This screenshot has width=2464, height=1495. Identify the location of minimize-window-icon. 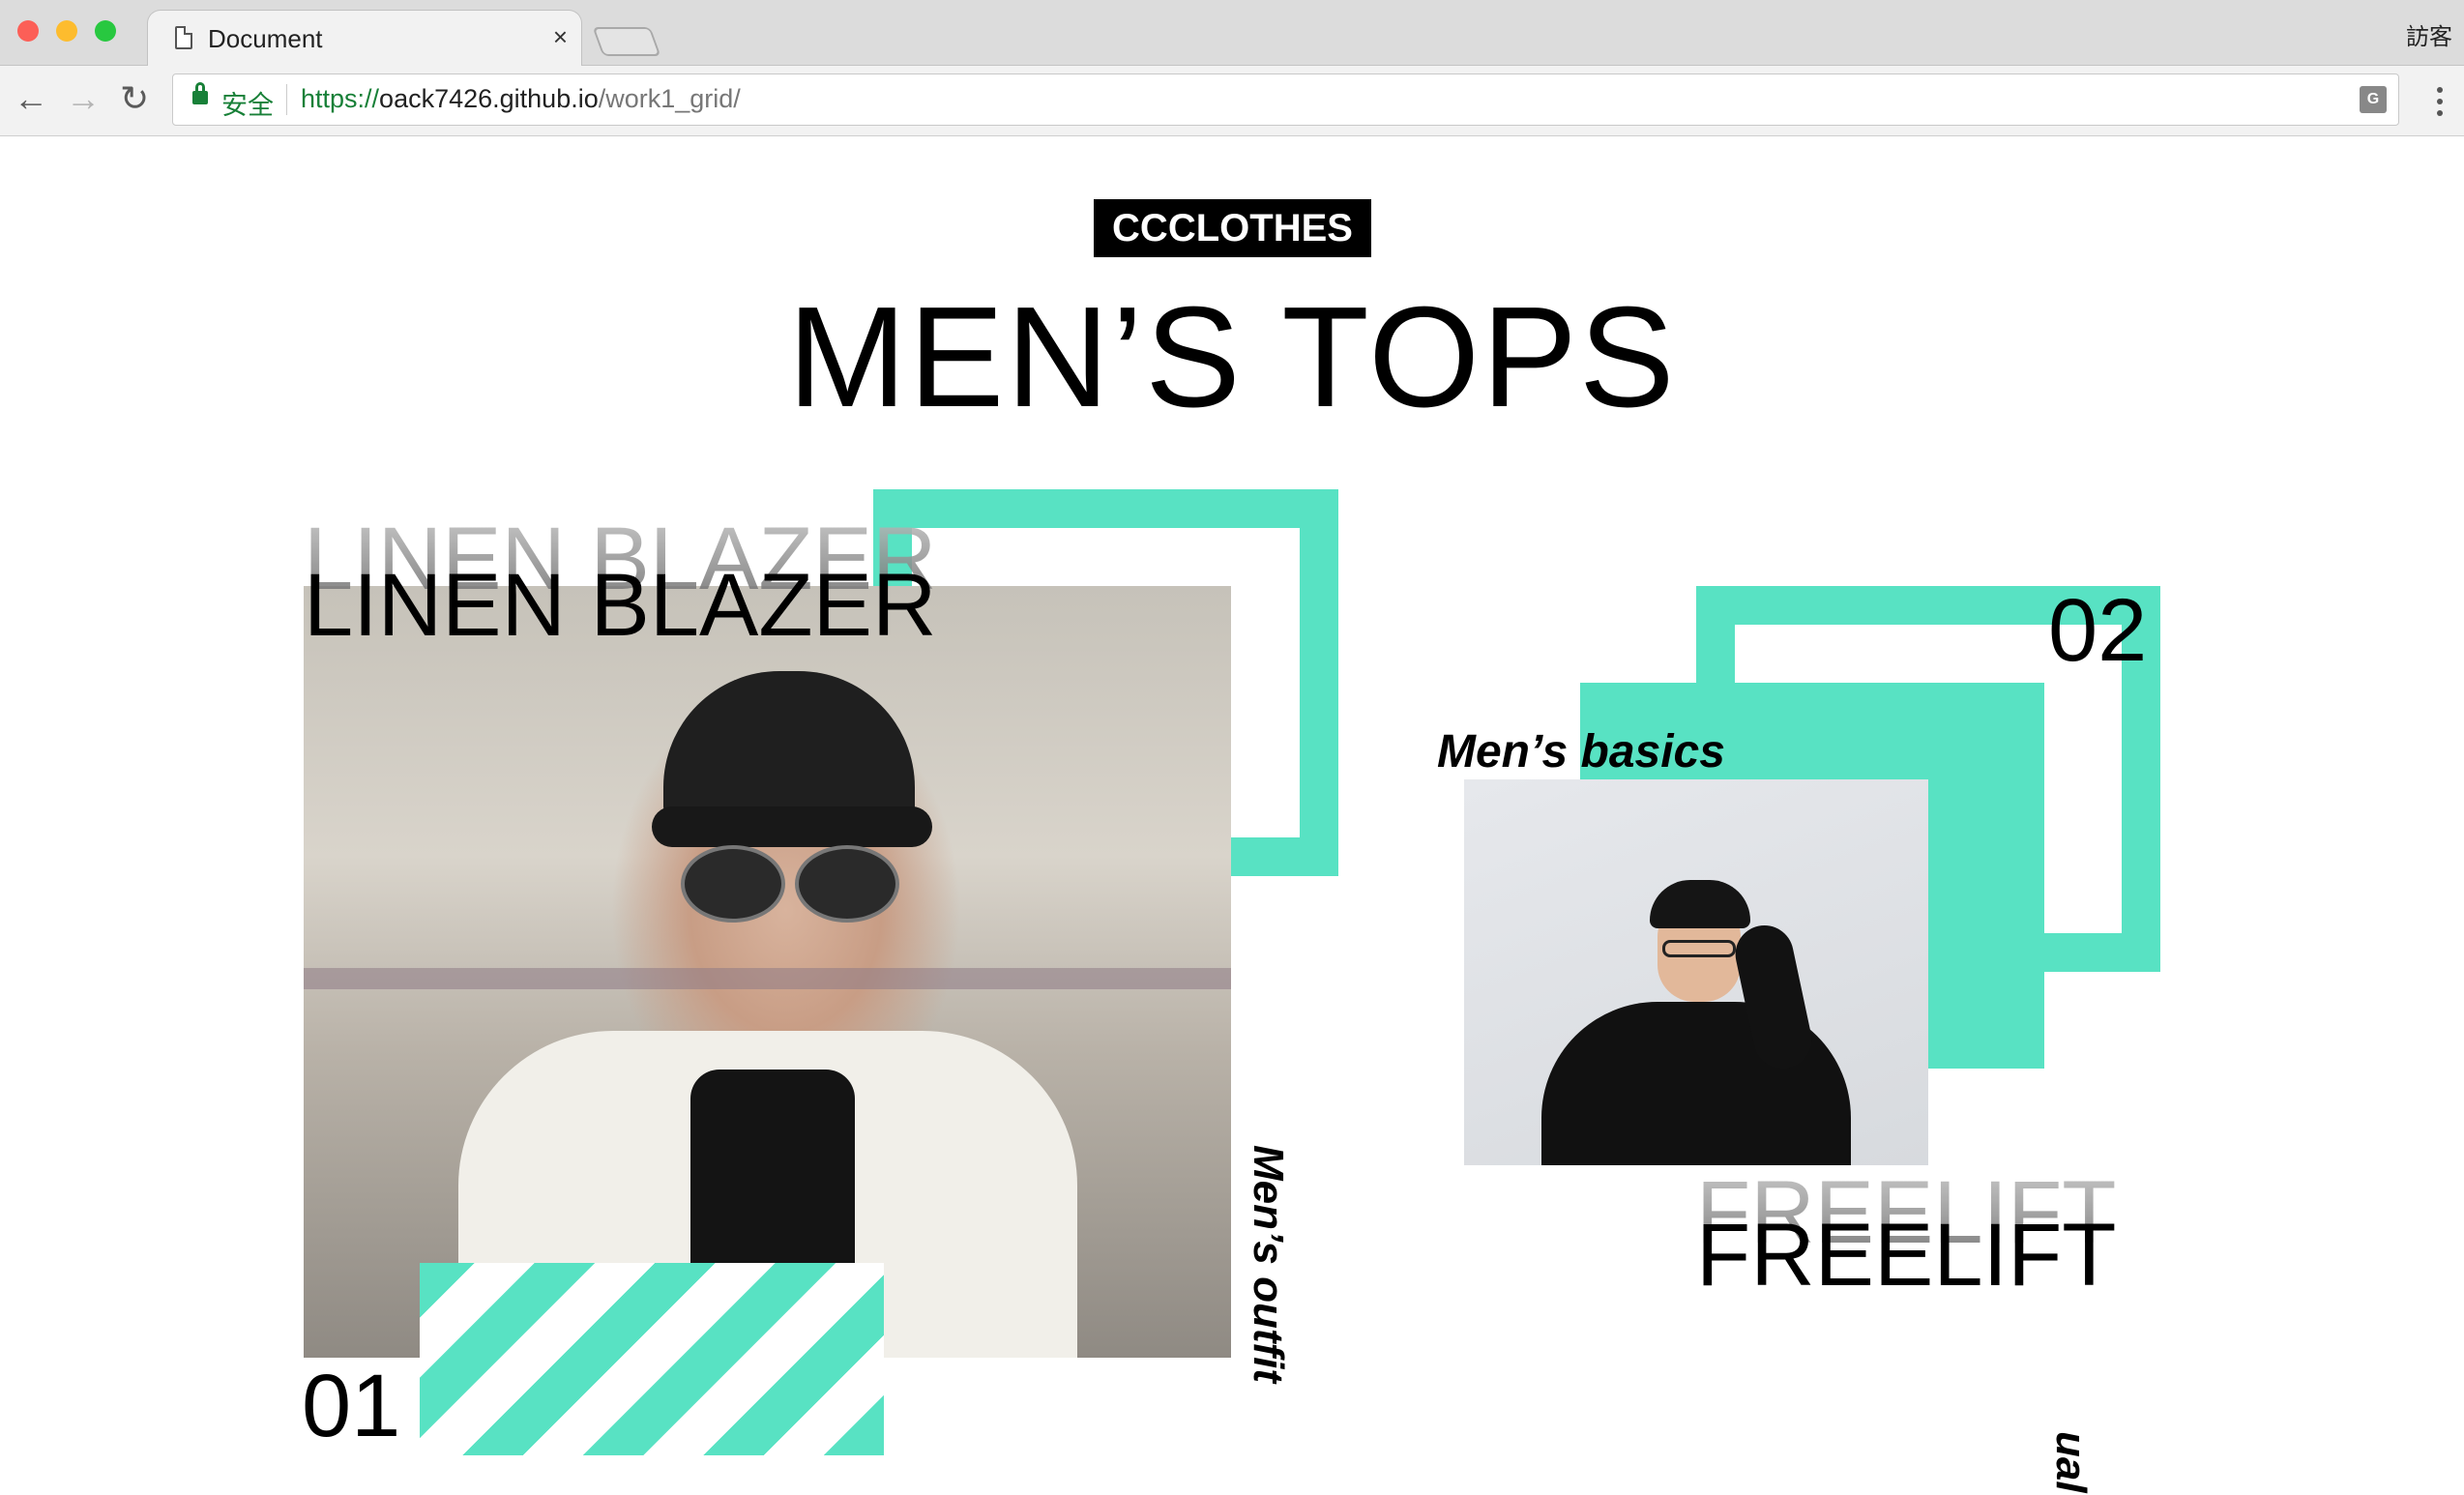
(66, 31).